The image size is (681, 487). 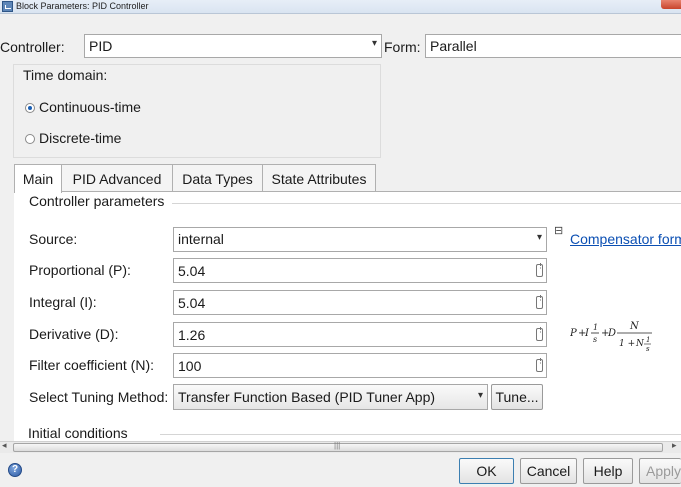 What do you see at coordinates (360, 334) in the screenshot?
I see `derivative-field: 1.26 ⋮` at bounding box center [360, 334].